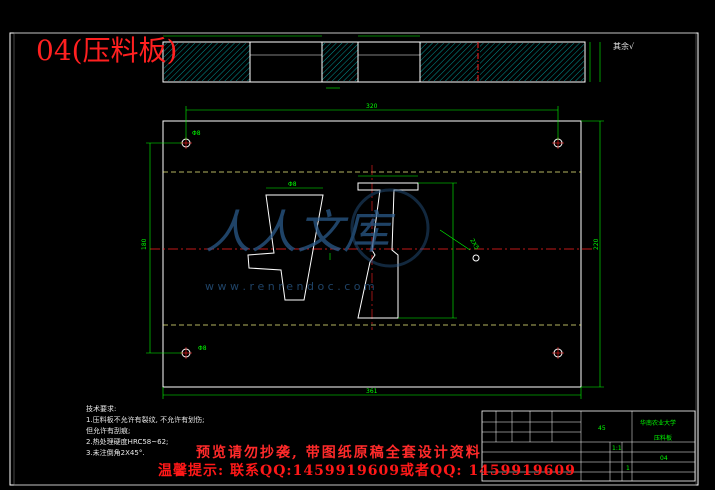  What do you see at coordinates (624, 46) in the screenshot?
I see `roughness-symbol: 其余√` at bounding box center [624, 46].